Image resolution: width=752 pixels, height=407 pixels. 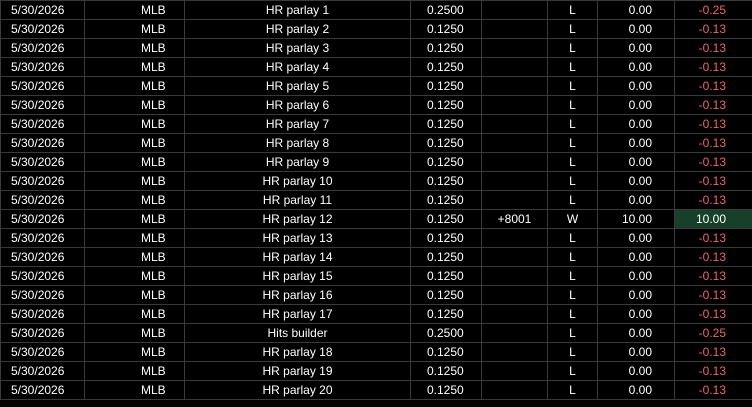 What do you see at coordinates (446, 333) in the screenshot?
I see `stake-cell: 0.2500` at bounding box center [446, 333].